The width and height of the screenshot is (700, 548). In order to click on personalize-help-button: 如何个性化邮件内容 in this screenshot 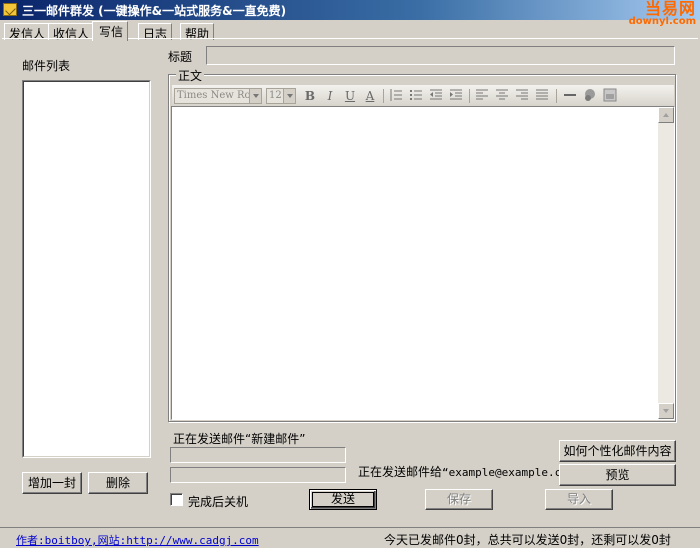, I will do `click(617, 451)`.